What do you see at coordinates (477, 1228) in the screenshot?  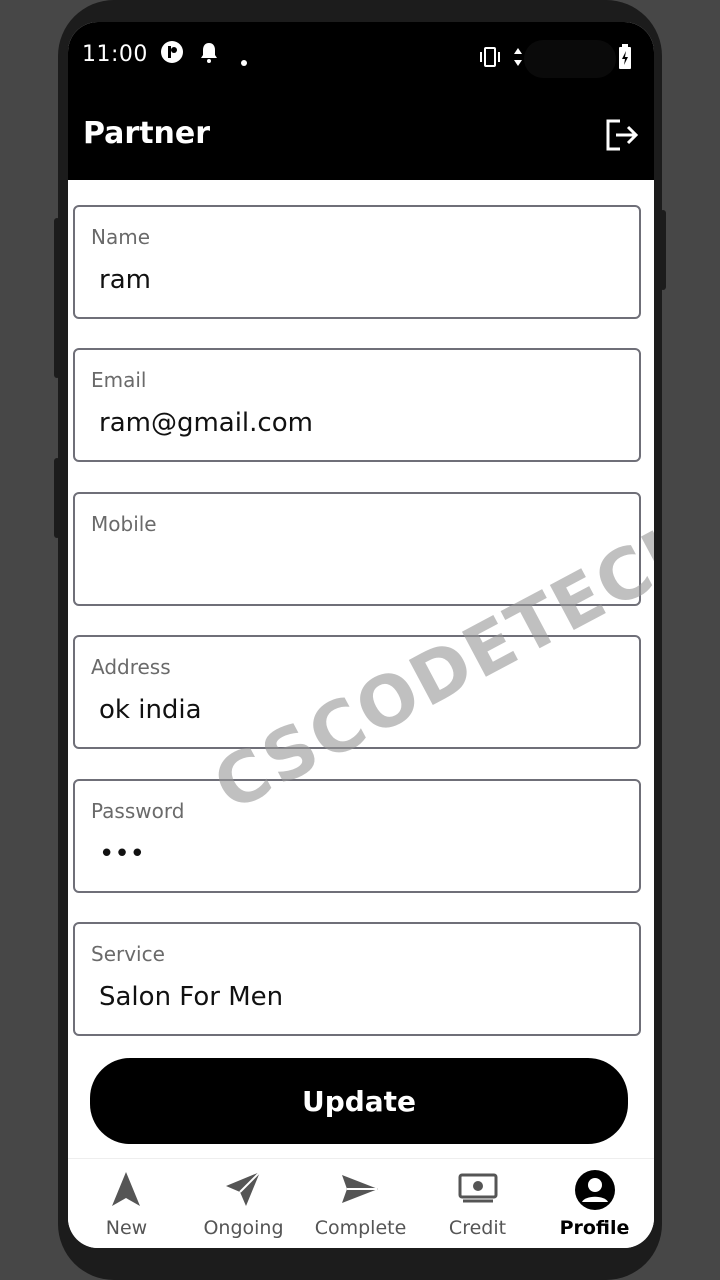 I see `nav-label-credit: Credit` at bounding box center [477, 1228].